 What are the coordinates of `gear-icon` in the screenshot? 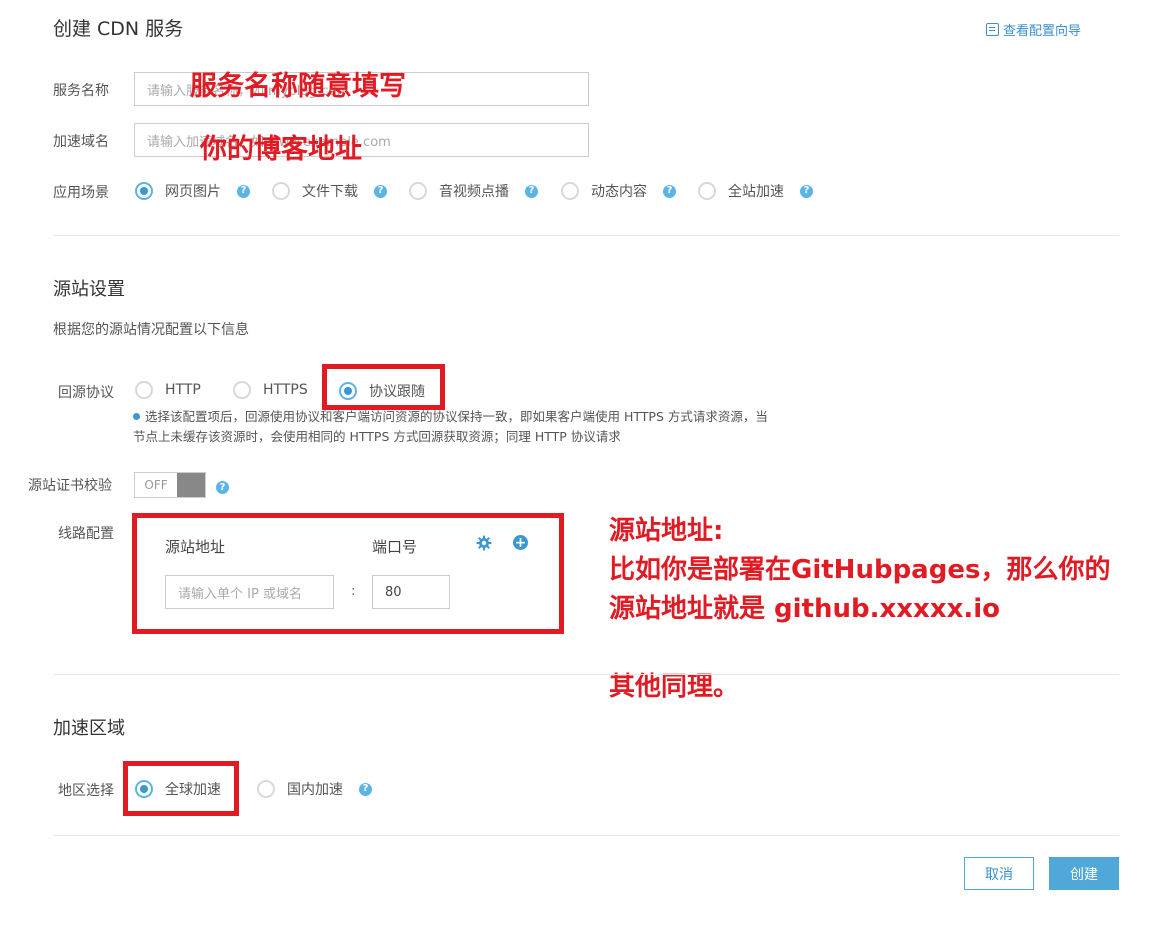 It's located at (484, 543).